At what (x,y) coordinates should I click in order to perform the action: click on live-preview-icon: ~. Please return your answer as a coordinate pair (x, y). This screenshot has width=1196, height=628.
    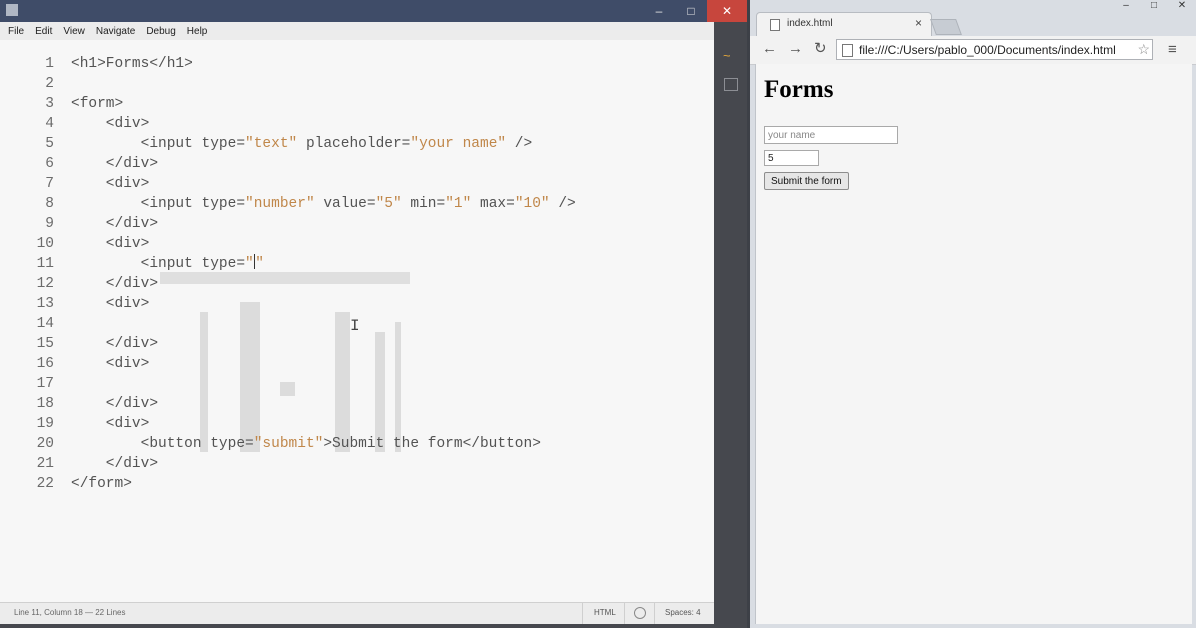
    Looking at the image, I should click on (730, 55).